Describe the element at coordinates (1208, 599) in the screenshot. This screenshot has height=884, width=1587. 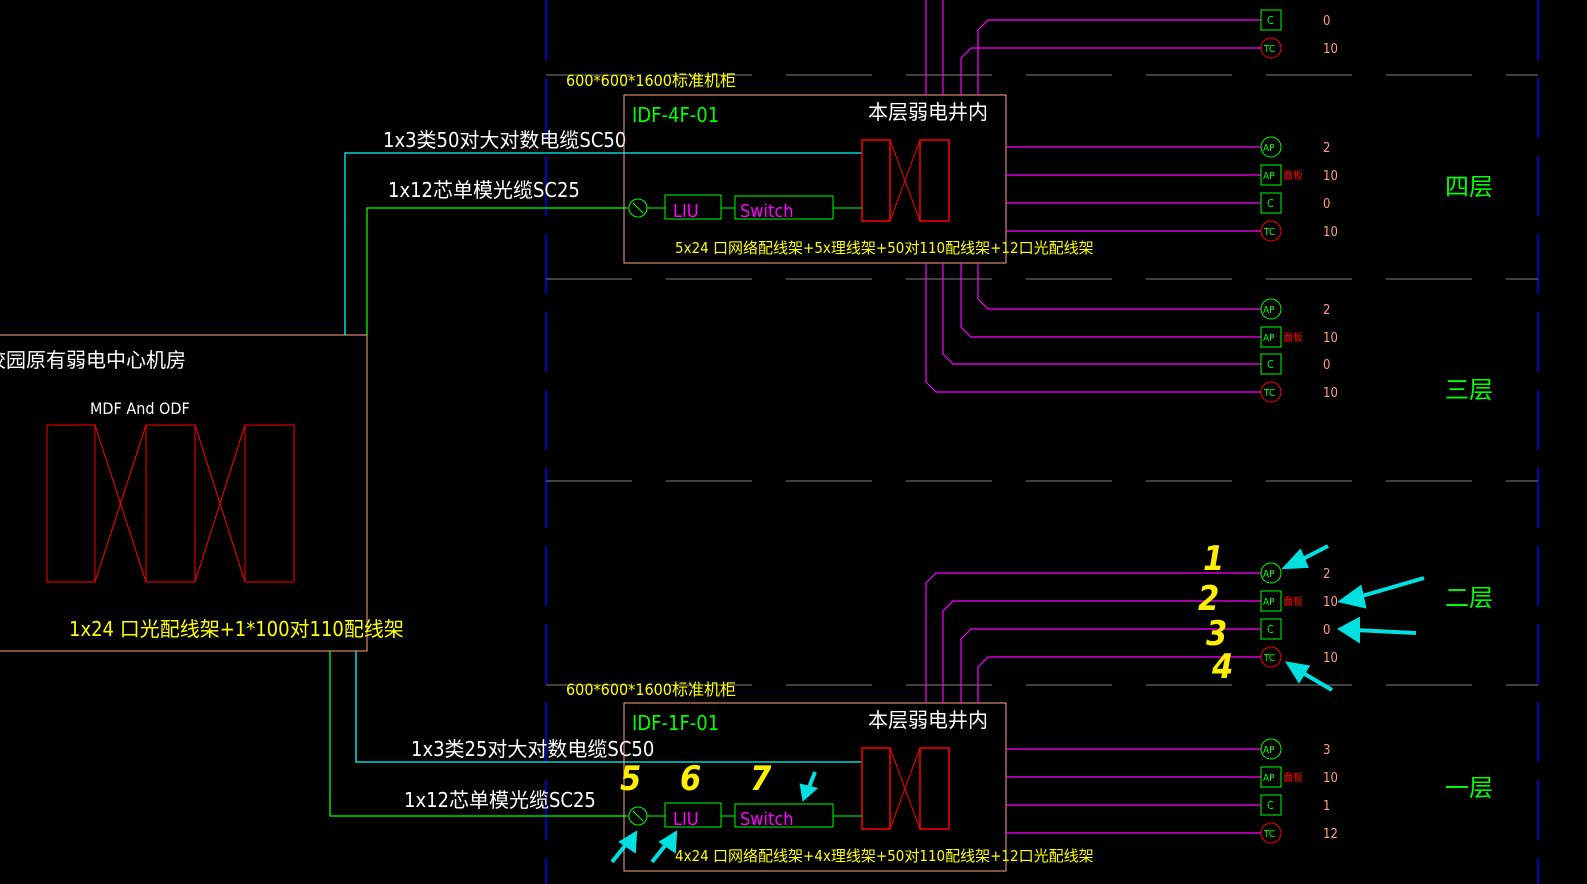
I see `annotation-2: 2` at that location.